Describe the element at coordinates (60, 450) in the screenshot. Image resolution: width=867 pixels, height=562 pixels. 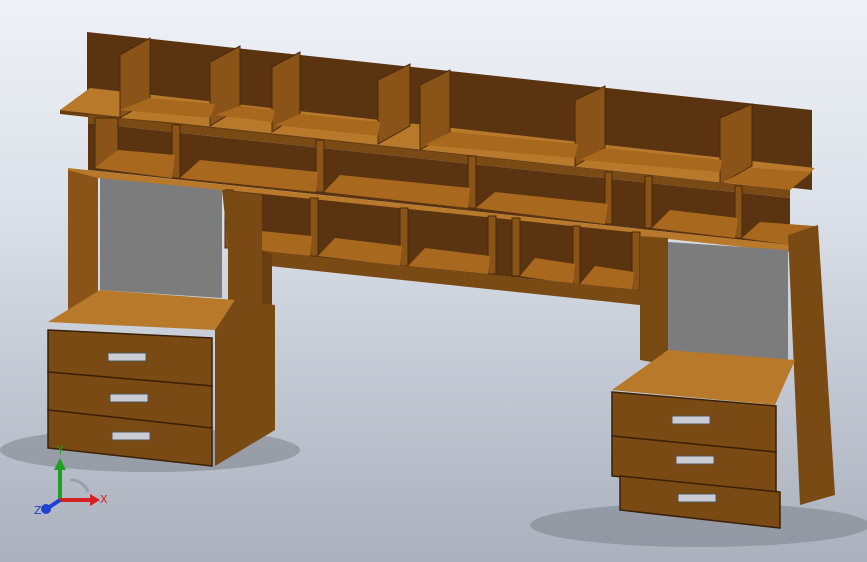
I see `y-axis-label: Y` at that location.